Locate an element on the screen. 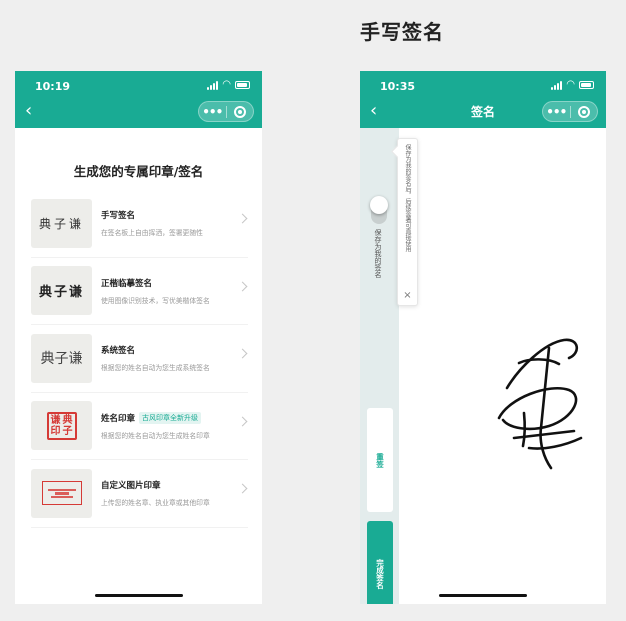 The image size is (626, 621). item-title: 系统签名 is located at coordinates (118, 351).